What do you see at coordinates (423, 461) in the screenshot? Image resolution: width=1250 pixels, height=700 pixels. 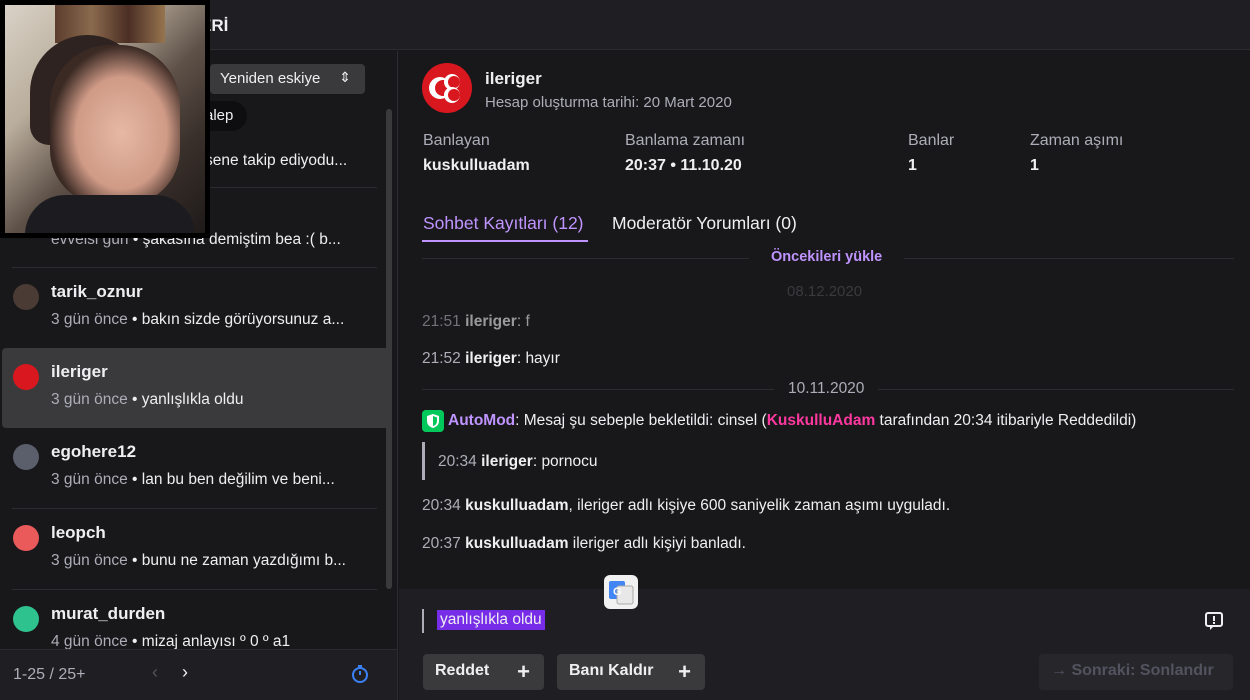 I see `quote-bar` at bounding box center [423, 461].